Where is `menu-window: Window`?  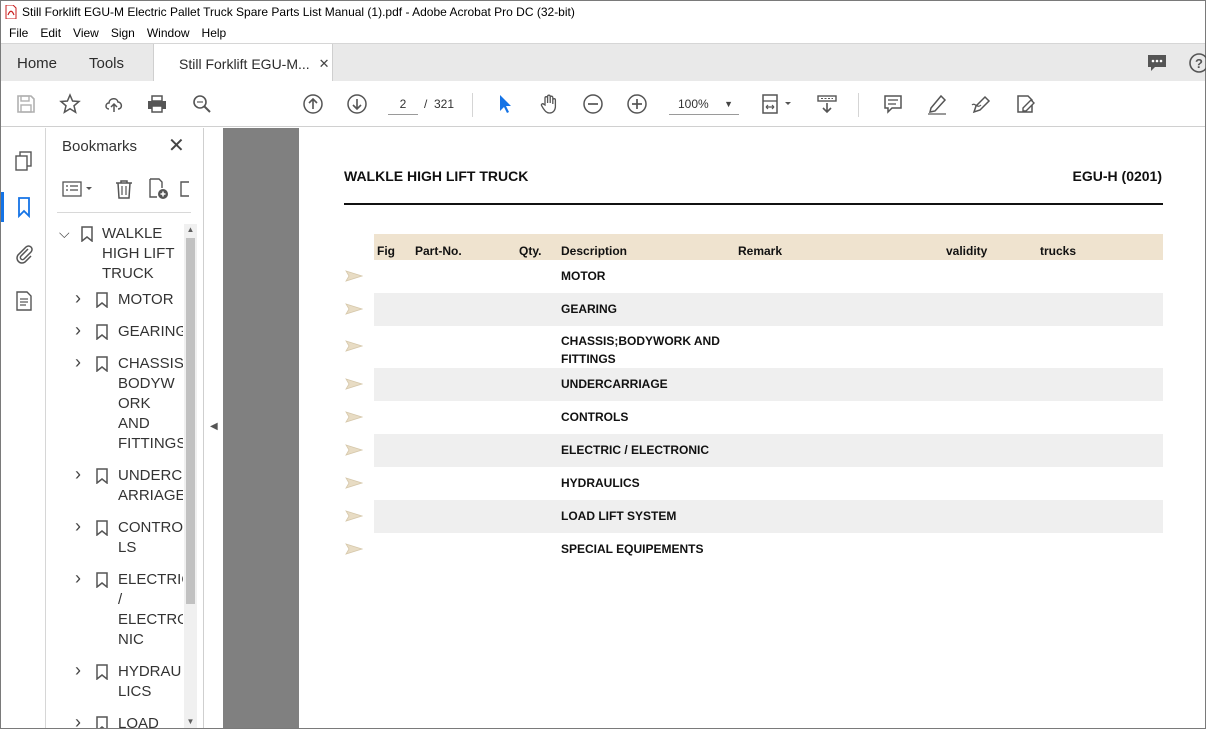
menu-window: Window is located at coordinates (168, 33).